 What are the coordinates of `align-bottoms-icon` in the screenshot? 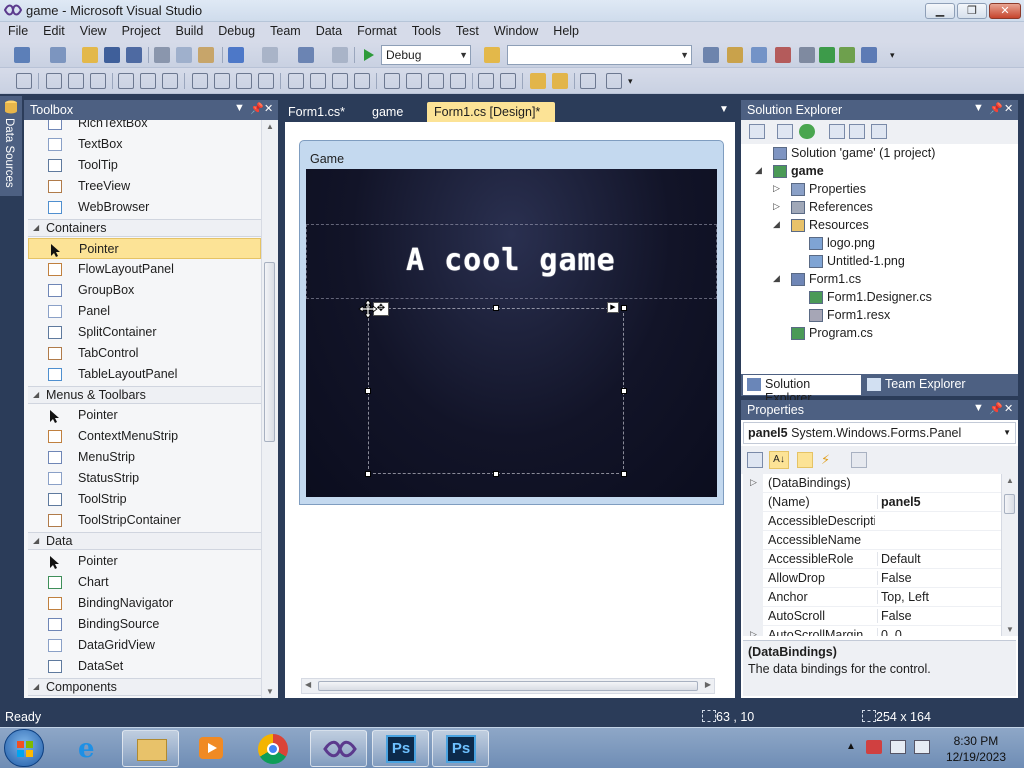 It's located at (170, 81).